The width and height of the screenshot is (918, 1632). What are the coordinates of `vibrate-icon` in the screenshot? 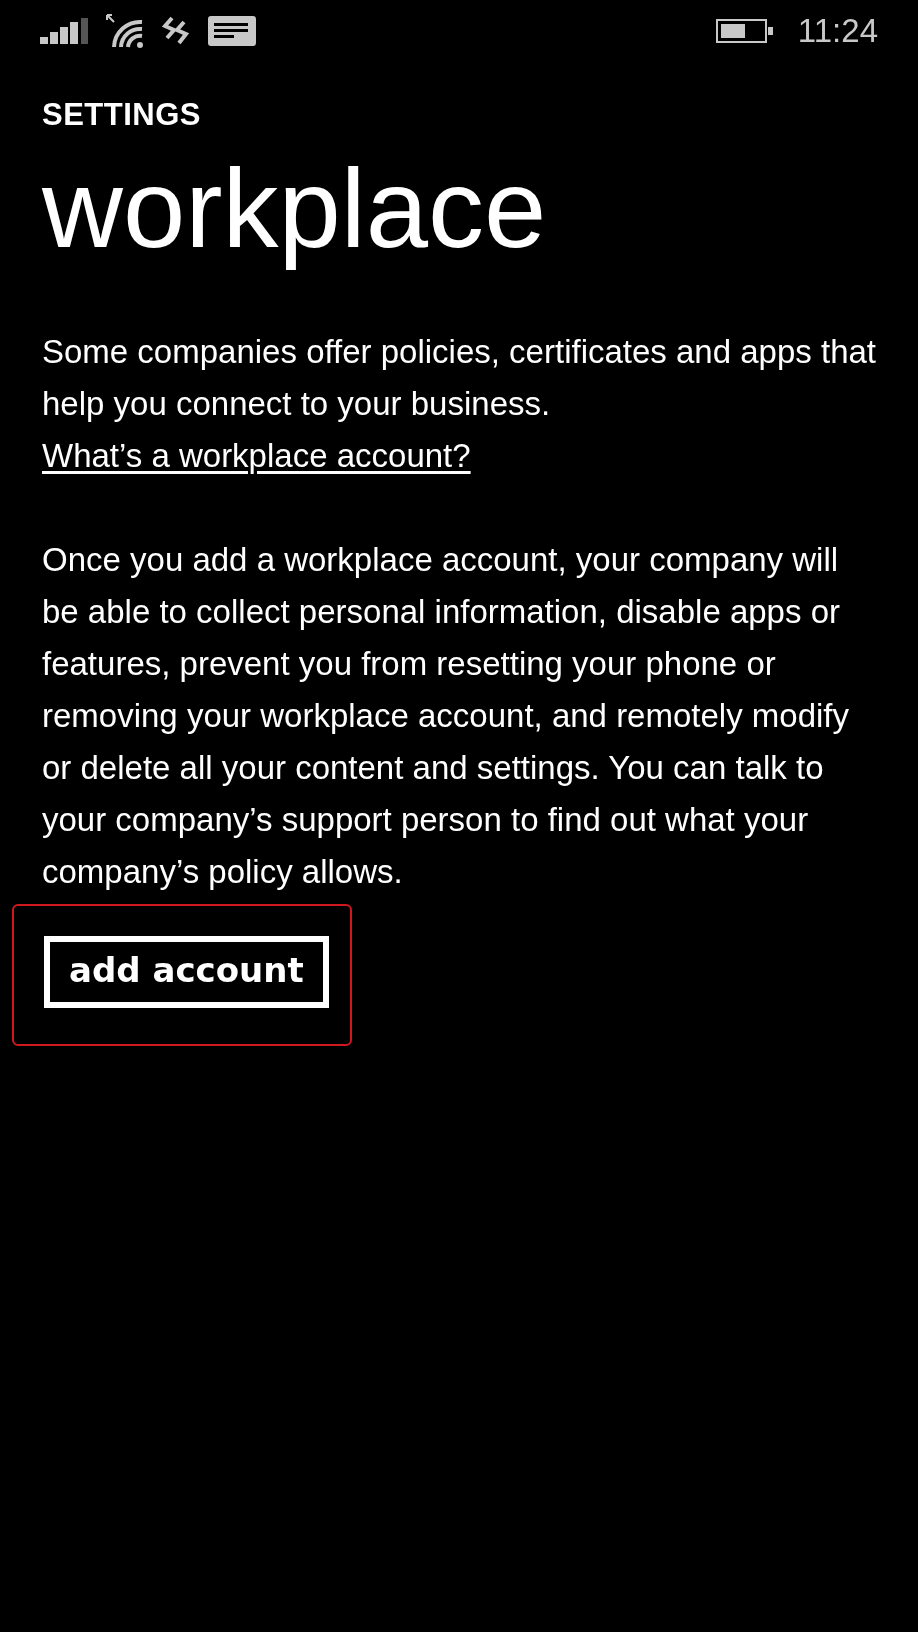 It's located at (177, 31).